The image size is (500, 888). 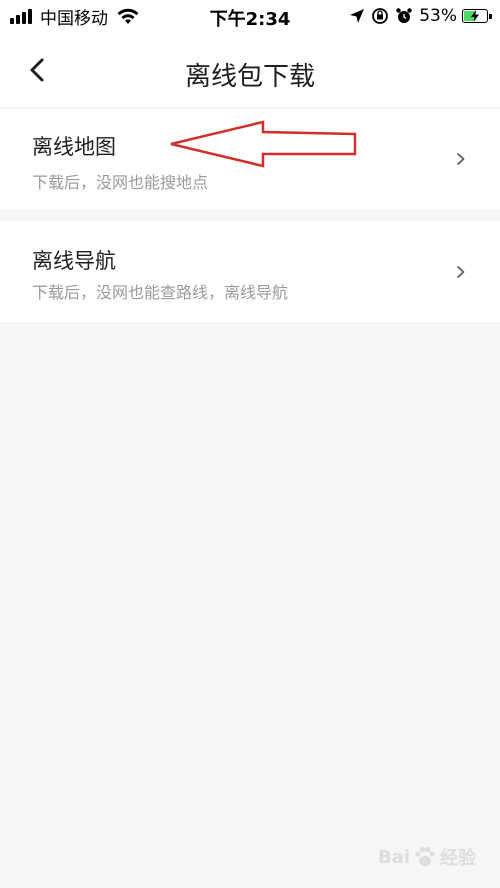 I want to click on offline-navigation-description: 下载后，没网也能查路线，离线导航, so click(x=160, y=292).